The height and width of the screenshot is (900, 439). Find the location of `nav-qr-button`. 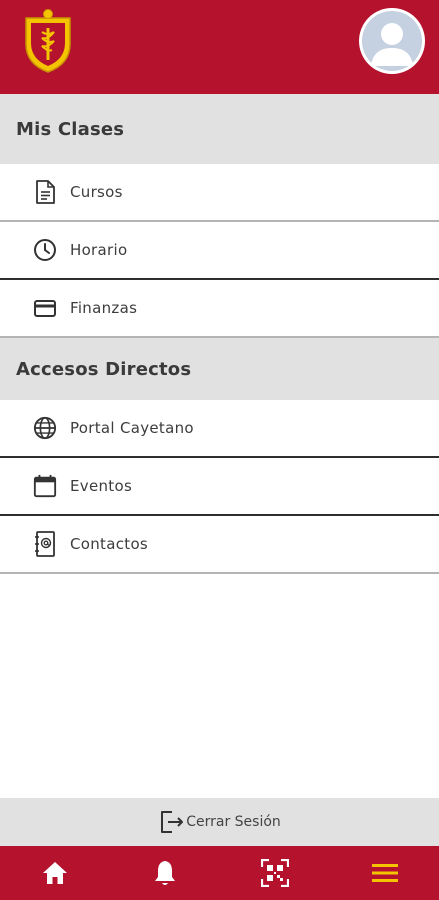

nav-qr-button is located at coordinates (275, 873).